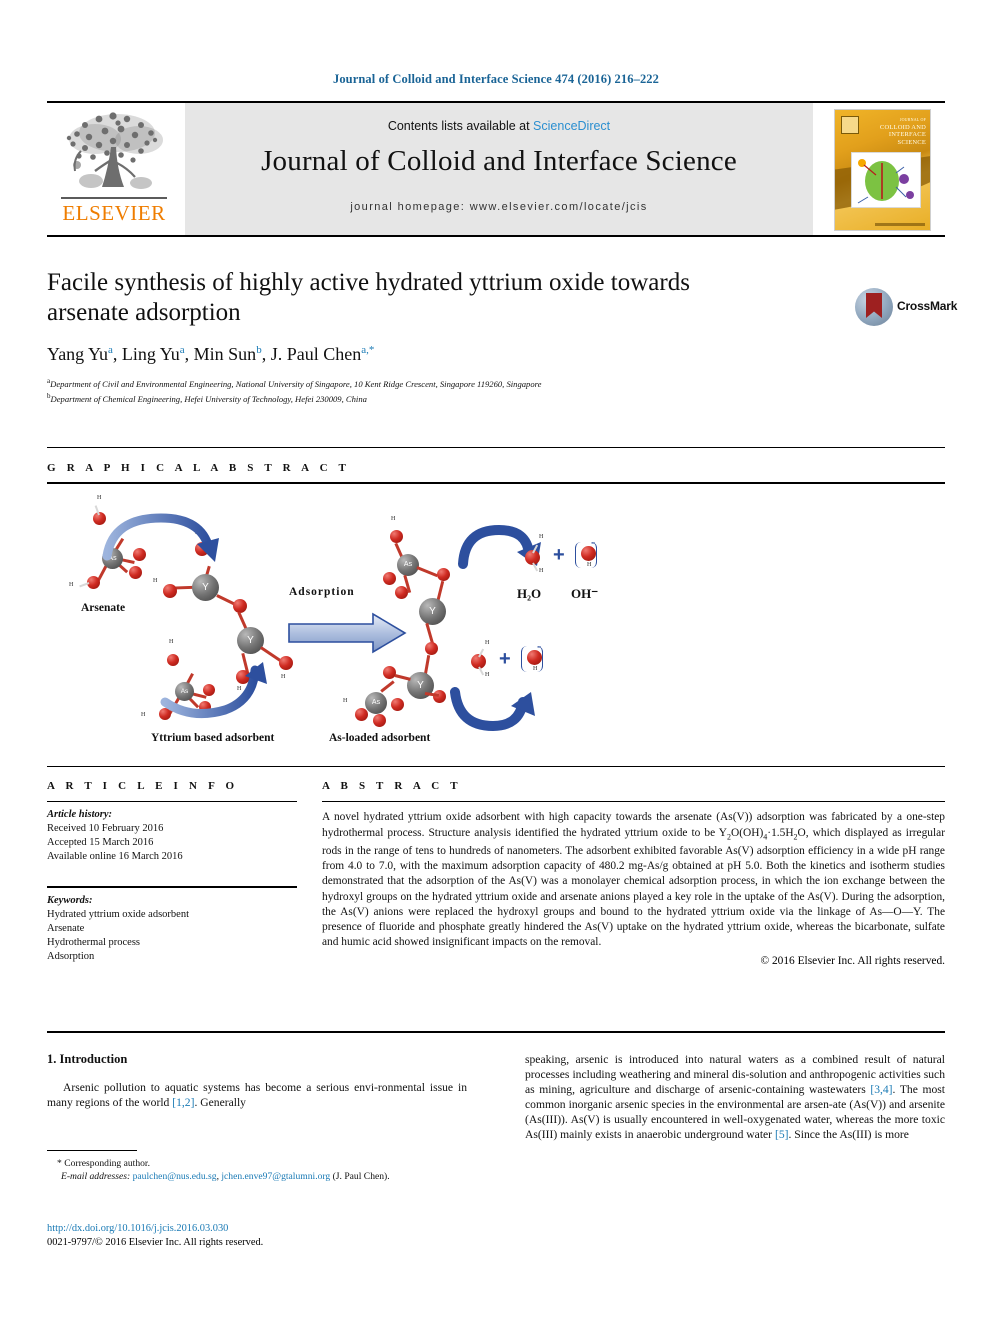 Image resolution: width=992 pixels, height=1323 pixels. Describe the element at coordinates (782, 1134) in the screenshot. I see `citation-ref: [5]` at that location.